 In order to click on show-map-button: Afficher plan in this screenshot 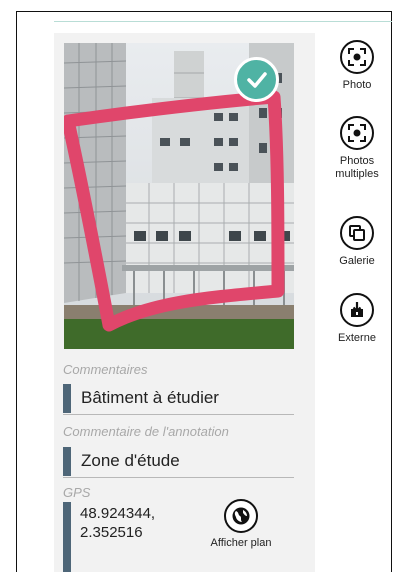, I will do `click(241, 530)`.